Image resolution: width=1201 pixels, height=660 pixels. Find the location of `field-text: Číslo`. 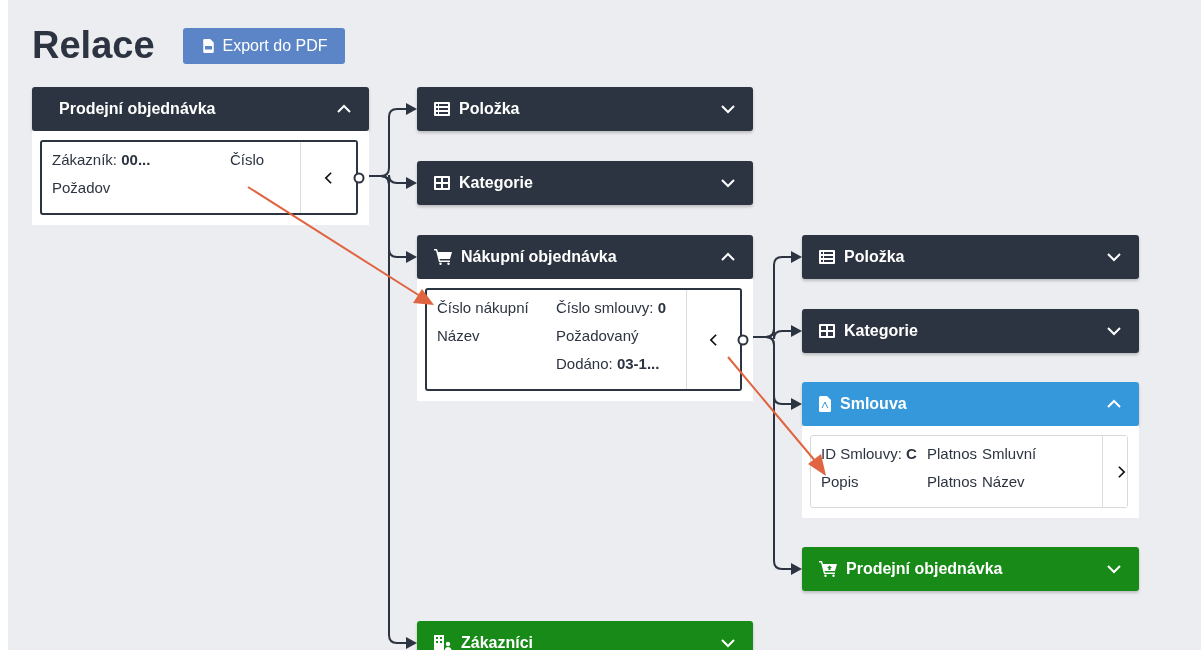

field-text: Číslo is located at coordinates (248, 160).